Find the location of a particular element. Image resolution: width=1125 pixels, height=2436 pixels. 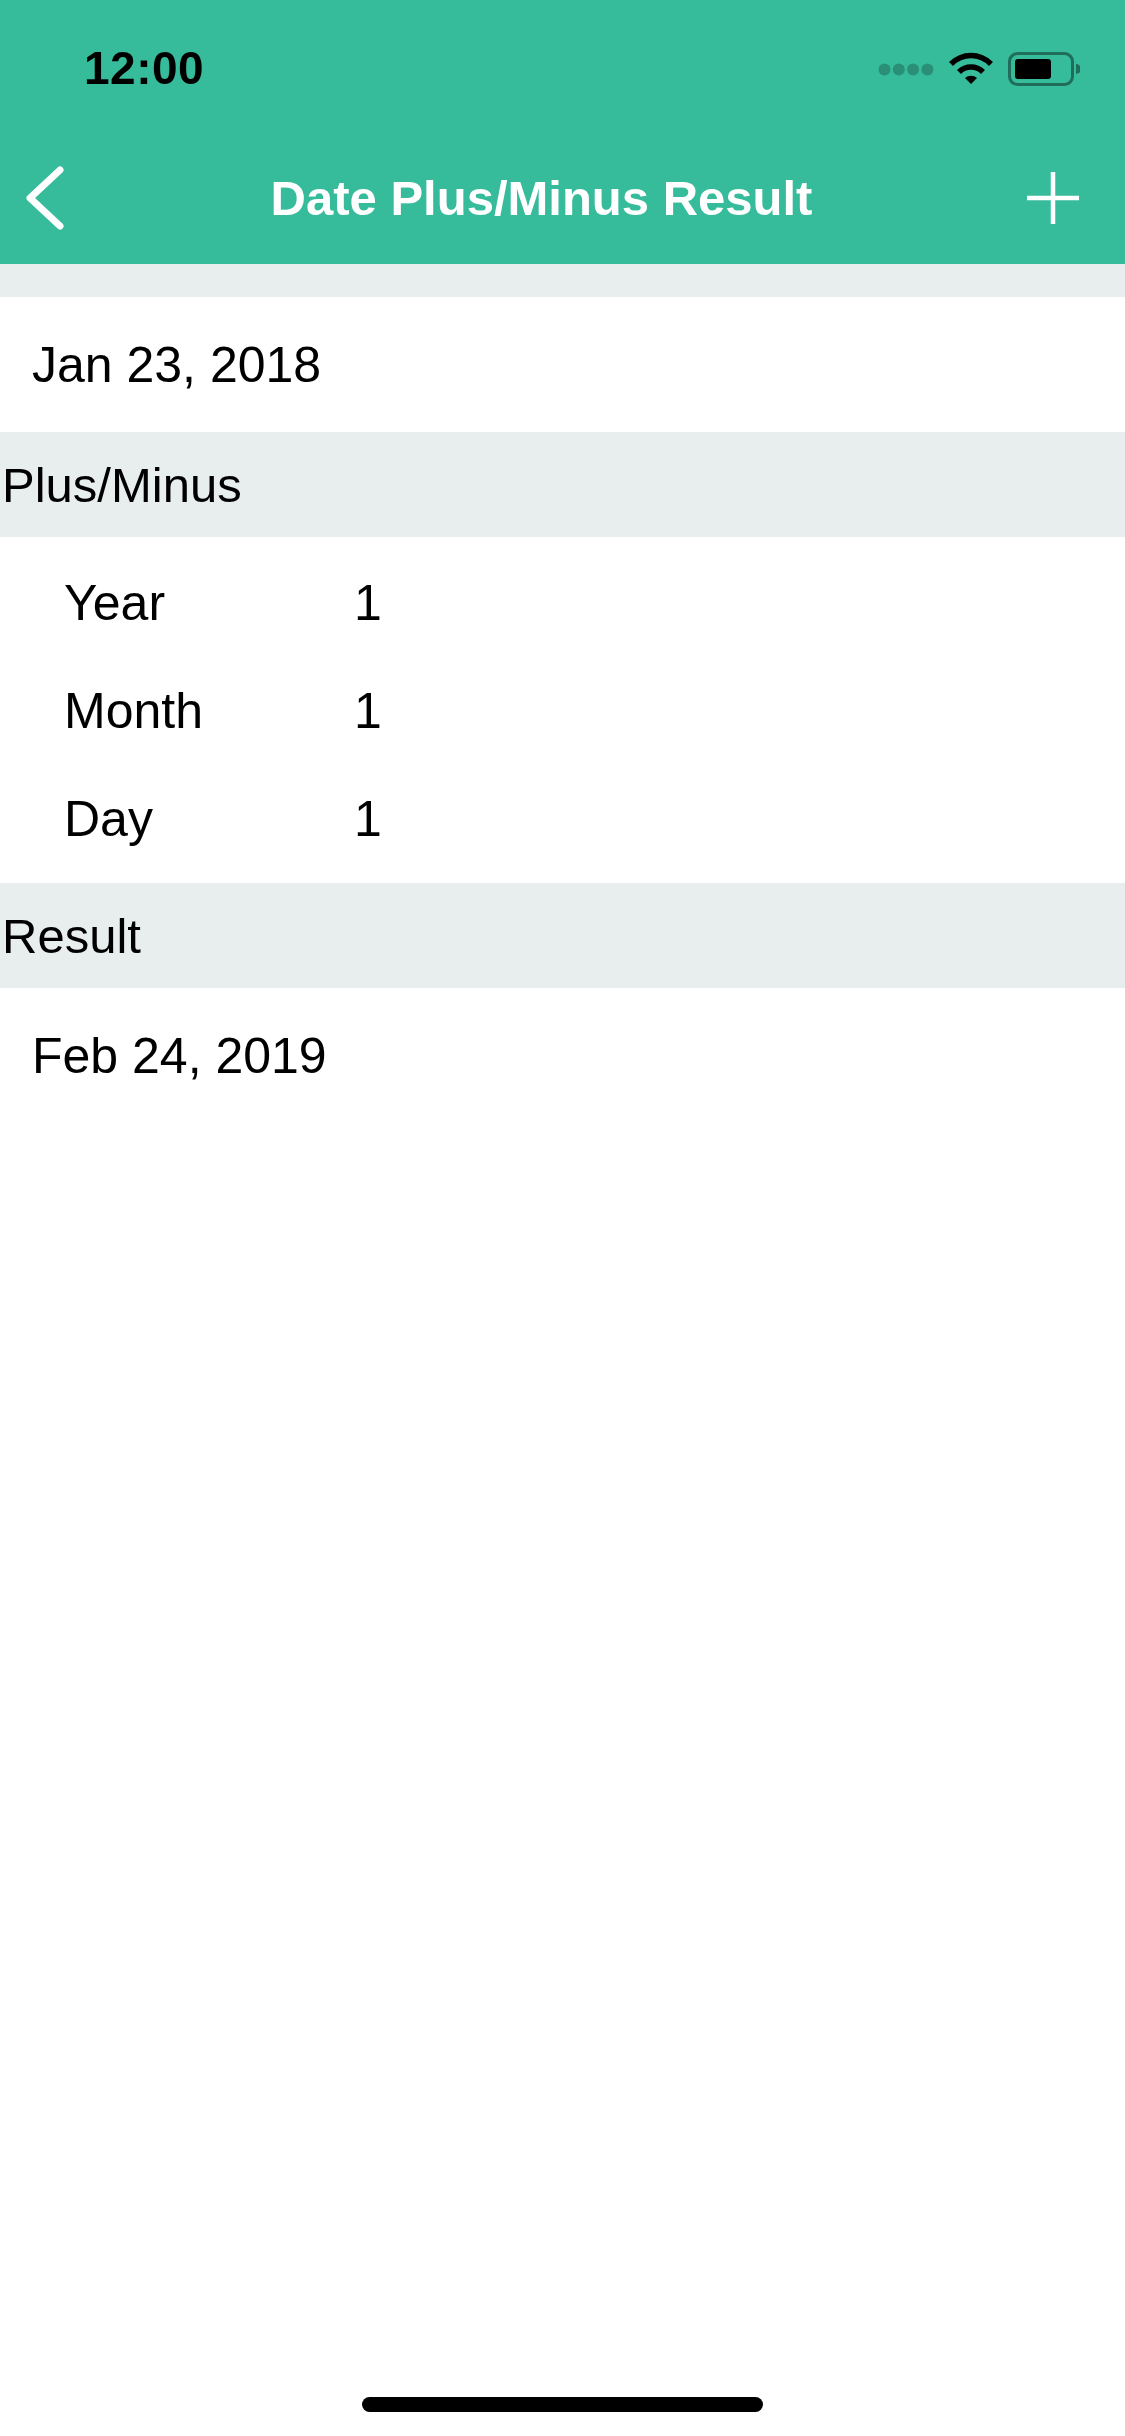

cellular-signal-icon is located at coordinates (906, 69).